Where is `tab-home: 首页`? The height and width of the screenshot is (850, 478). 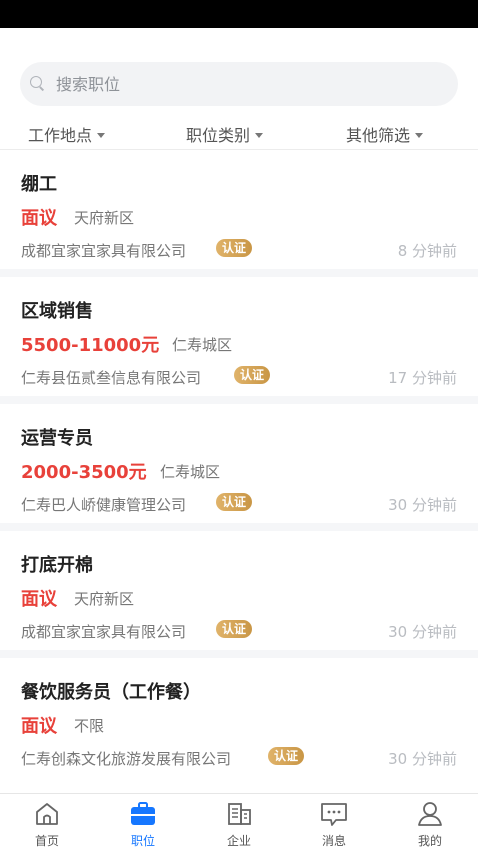 tab-home: 首页 is located at coordinates (47, 822).